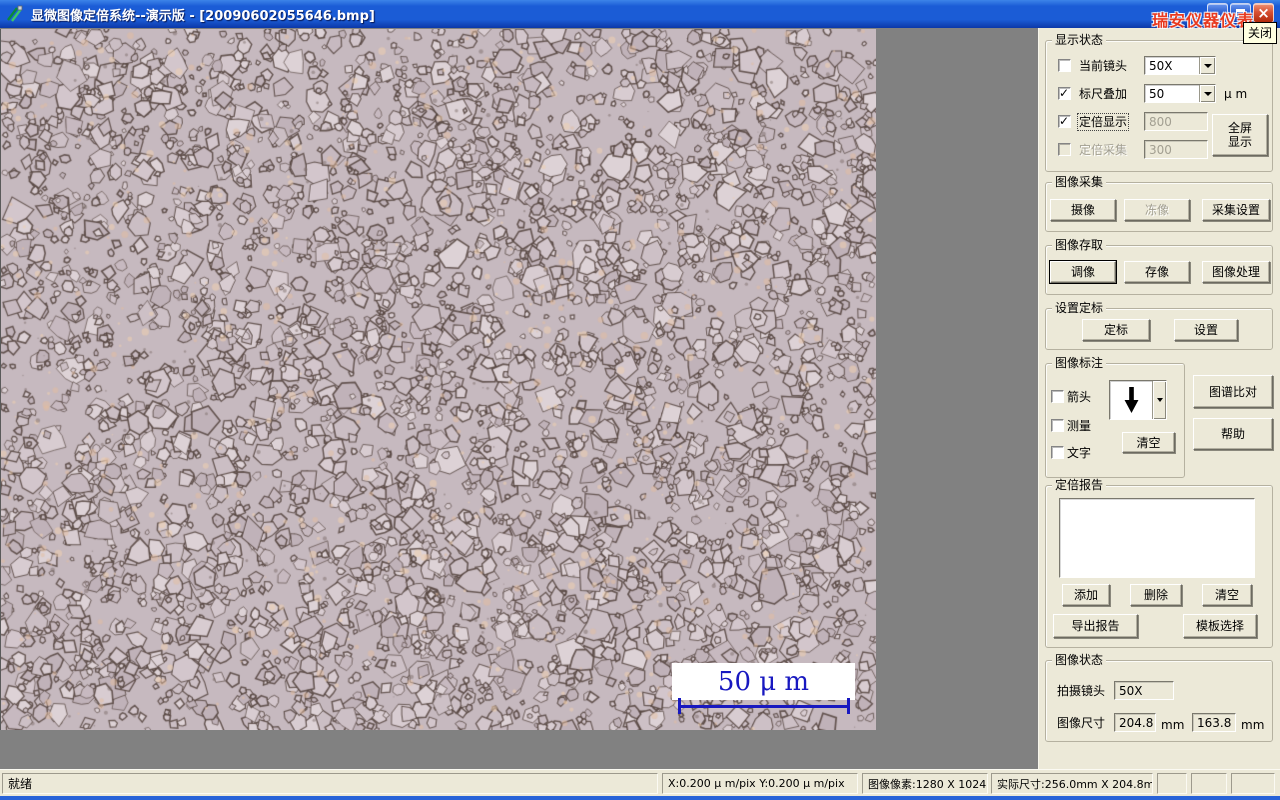 The height and width of the screenshot is (800, 1280). Describe the element at coordinates (1236, 272) in the screenshot. I see `image-process-button: 图像处理` at that location.